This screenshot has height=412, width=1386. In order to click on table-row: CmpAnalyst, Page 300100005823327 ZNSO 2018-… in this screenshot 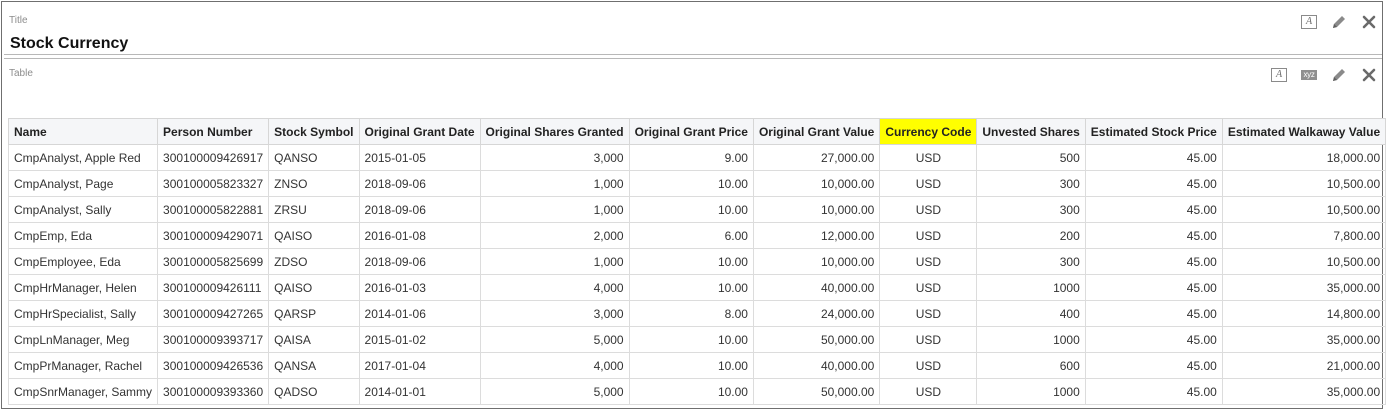, I will do `click(696, 183)`.